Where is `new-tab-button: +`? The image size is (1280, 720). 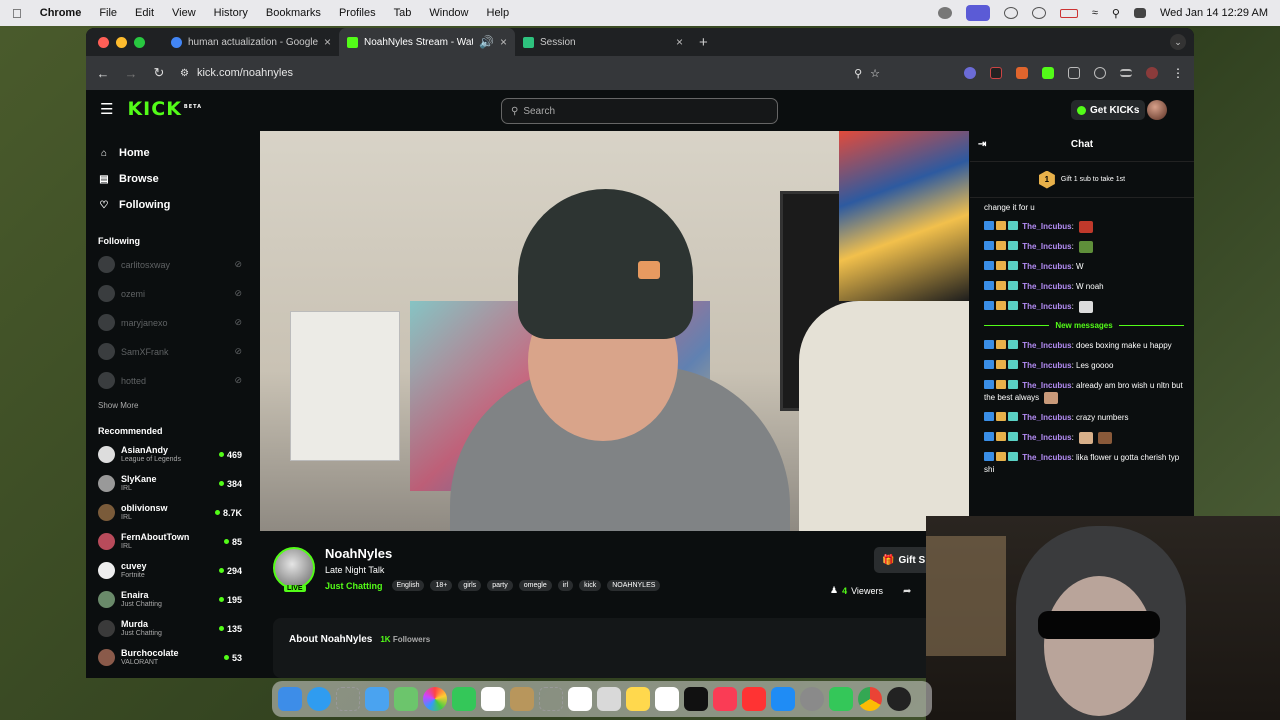
new-tab-button: + is located at coordinates (703, 42).